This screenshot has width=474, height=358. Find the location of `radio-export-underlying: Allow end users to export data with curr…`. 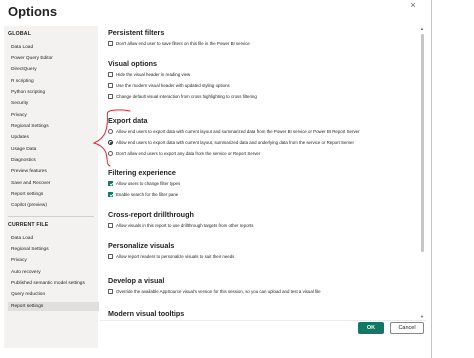

radio-export-underlying: Allow end users to export data with curr… is located at coordinates (231, 142).